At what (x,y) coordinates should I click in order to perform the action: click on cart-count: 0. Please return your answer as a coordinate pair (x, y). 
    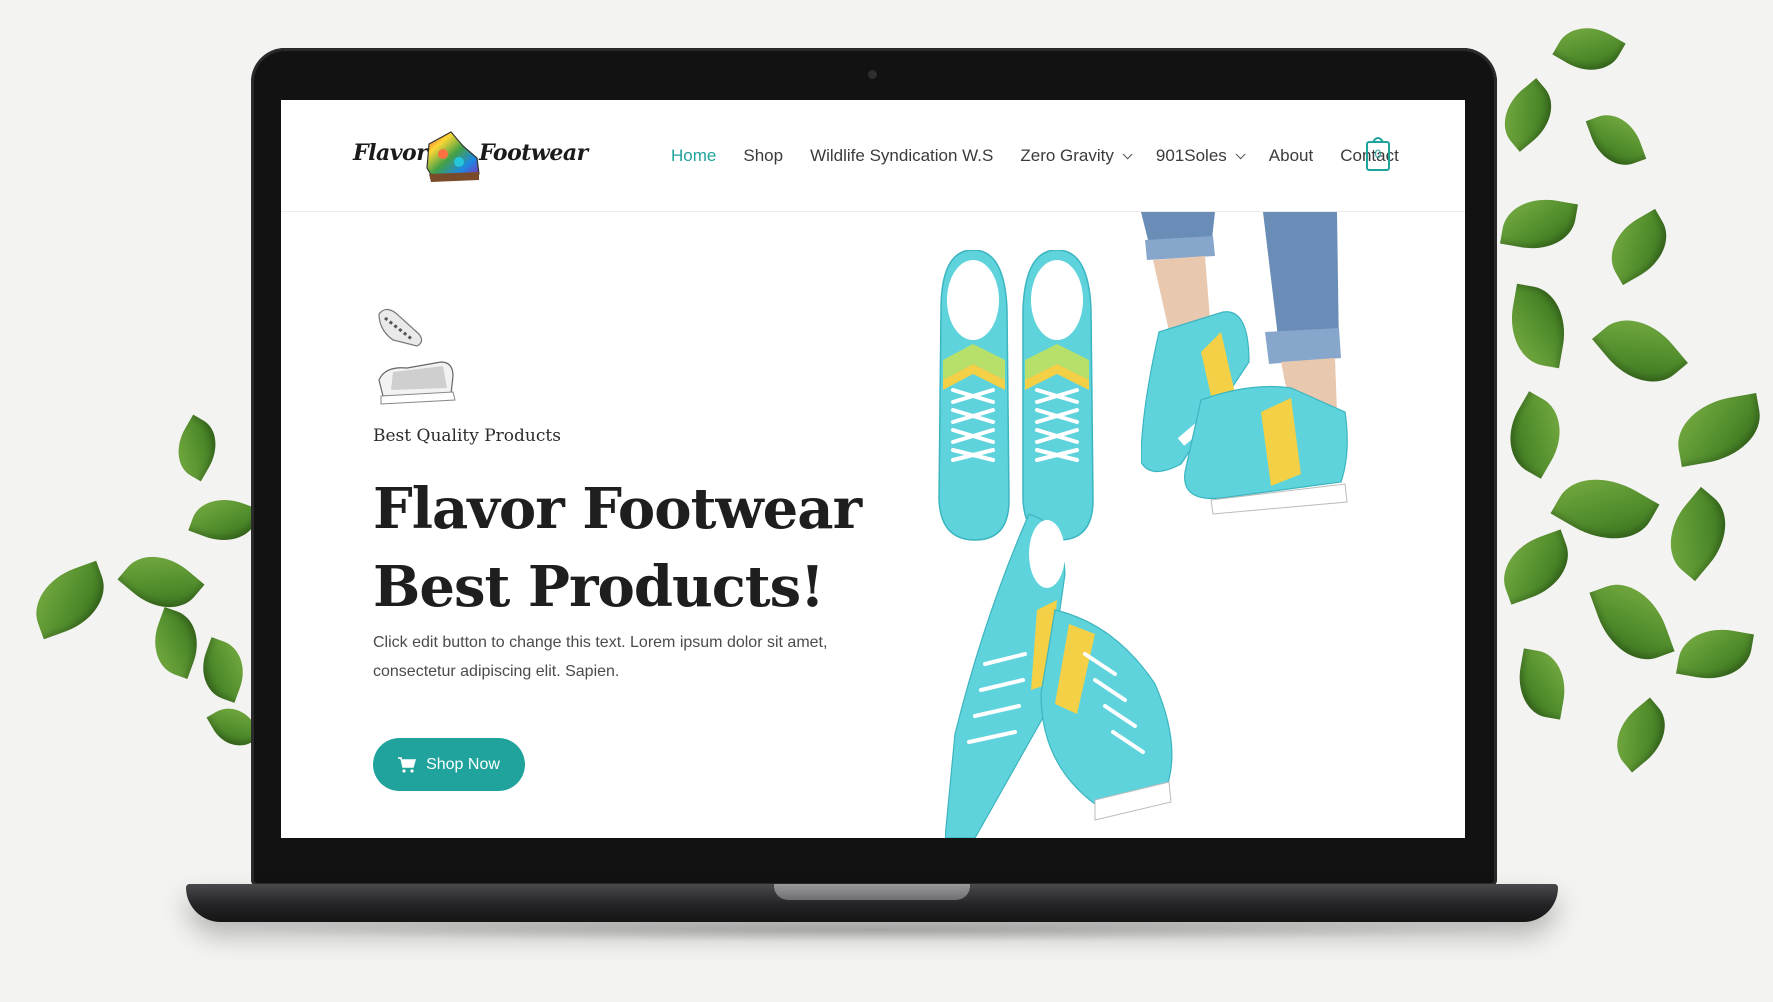
    Looking at the image, I should click on (1378, 154).